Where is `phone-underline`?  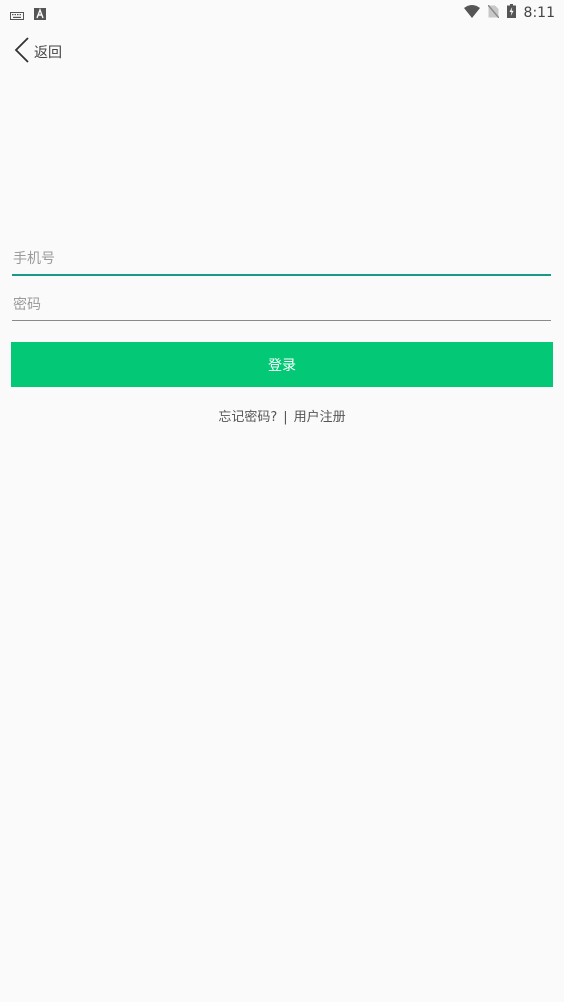
phone-underline is located at coordinates (281, 275).